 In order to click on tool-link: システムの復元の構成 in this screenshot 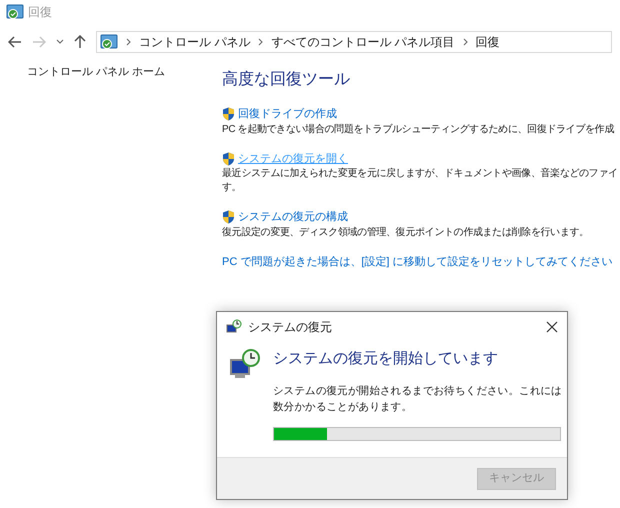, I will do `click(293, 217)`.